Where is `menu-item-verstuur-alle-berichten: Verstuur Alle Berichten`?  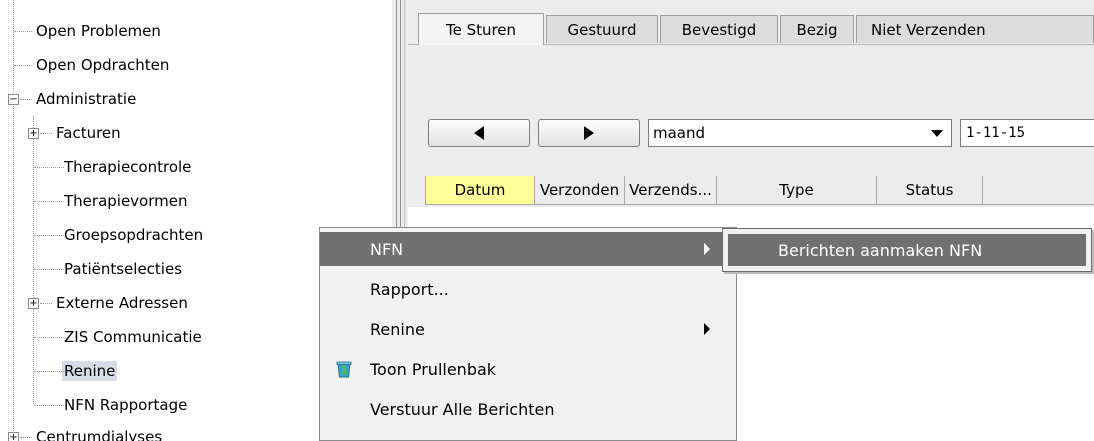 menu-item-verstuur-alle-berichten: Verstuur Alle Berichten is located at coordinates (528, 409).